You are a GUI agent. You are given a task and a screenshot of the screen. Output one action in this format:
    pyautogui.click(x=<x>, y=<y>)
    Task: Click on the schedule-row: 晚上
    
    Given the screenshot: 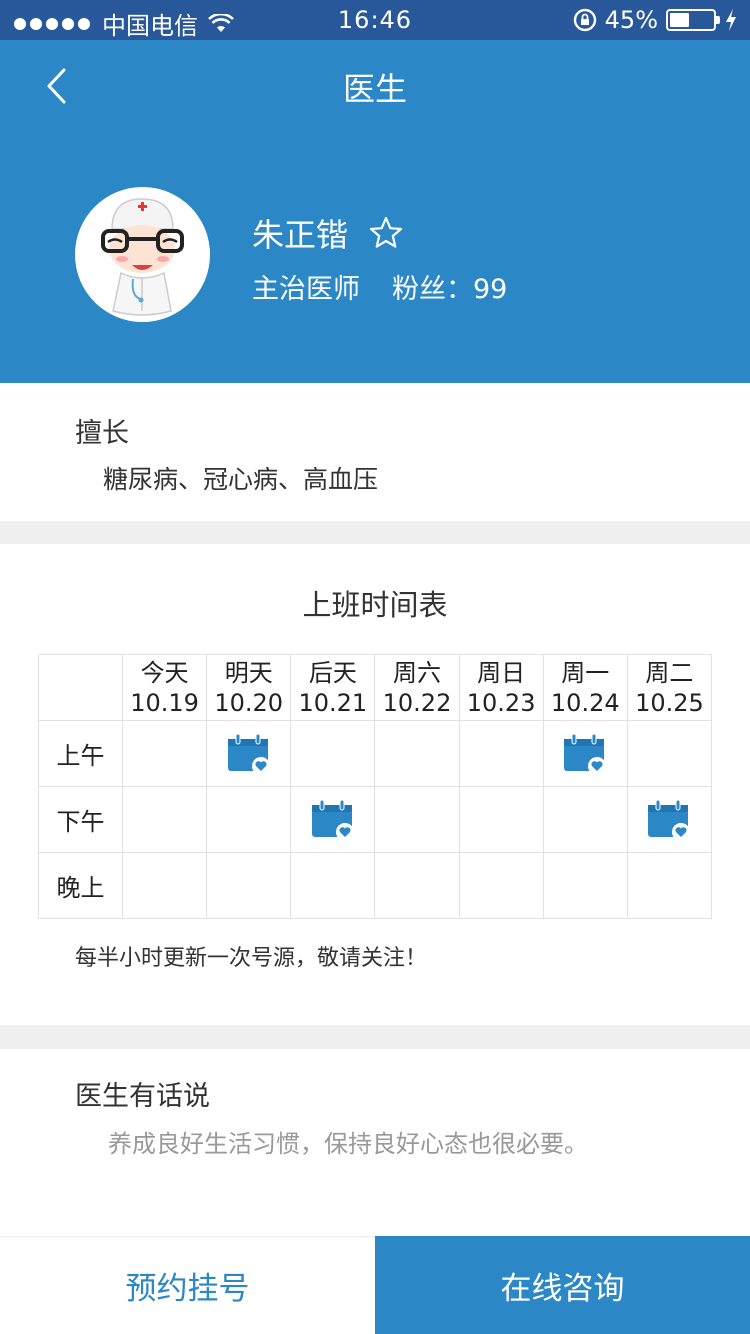 What is the action you would take?
    pyautogui.click(x=375, y=885)
    